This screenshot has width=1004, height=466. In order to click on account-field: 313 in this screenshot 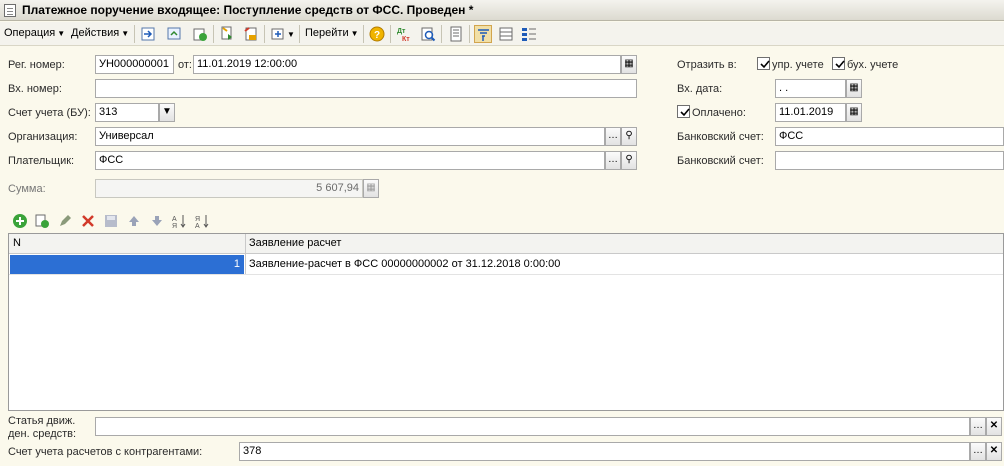, I will do `click(127, 112)`.